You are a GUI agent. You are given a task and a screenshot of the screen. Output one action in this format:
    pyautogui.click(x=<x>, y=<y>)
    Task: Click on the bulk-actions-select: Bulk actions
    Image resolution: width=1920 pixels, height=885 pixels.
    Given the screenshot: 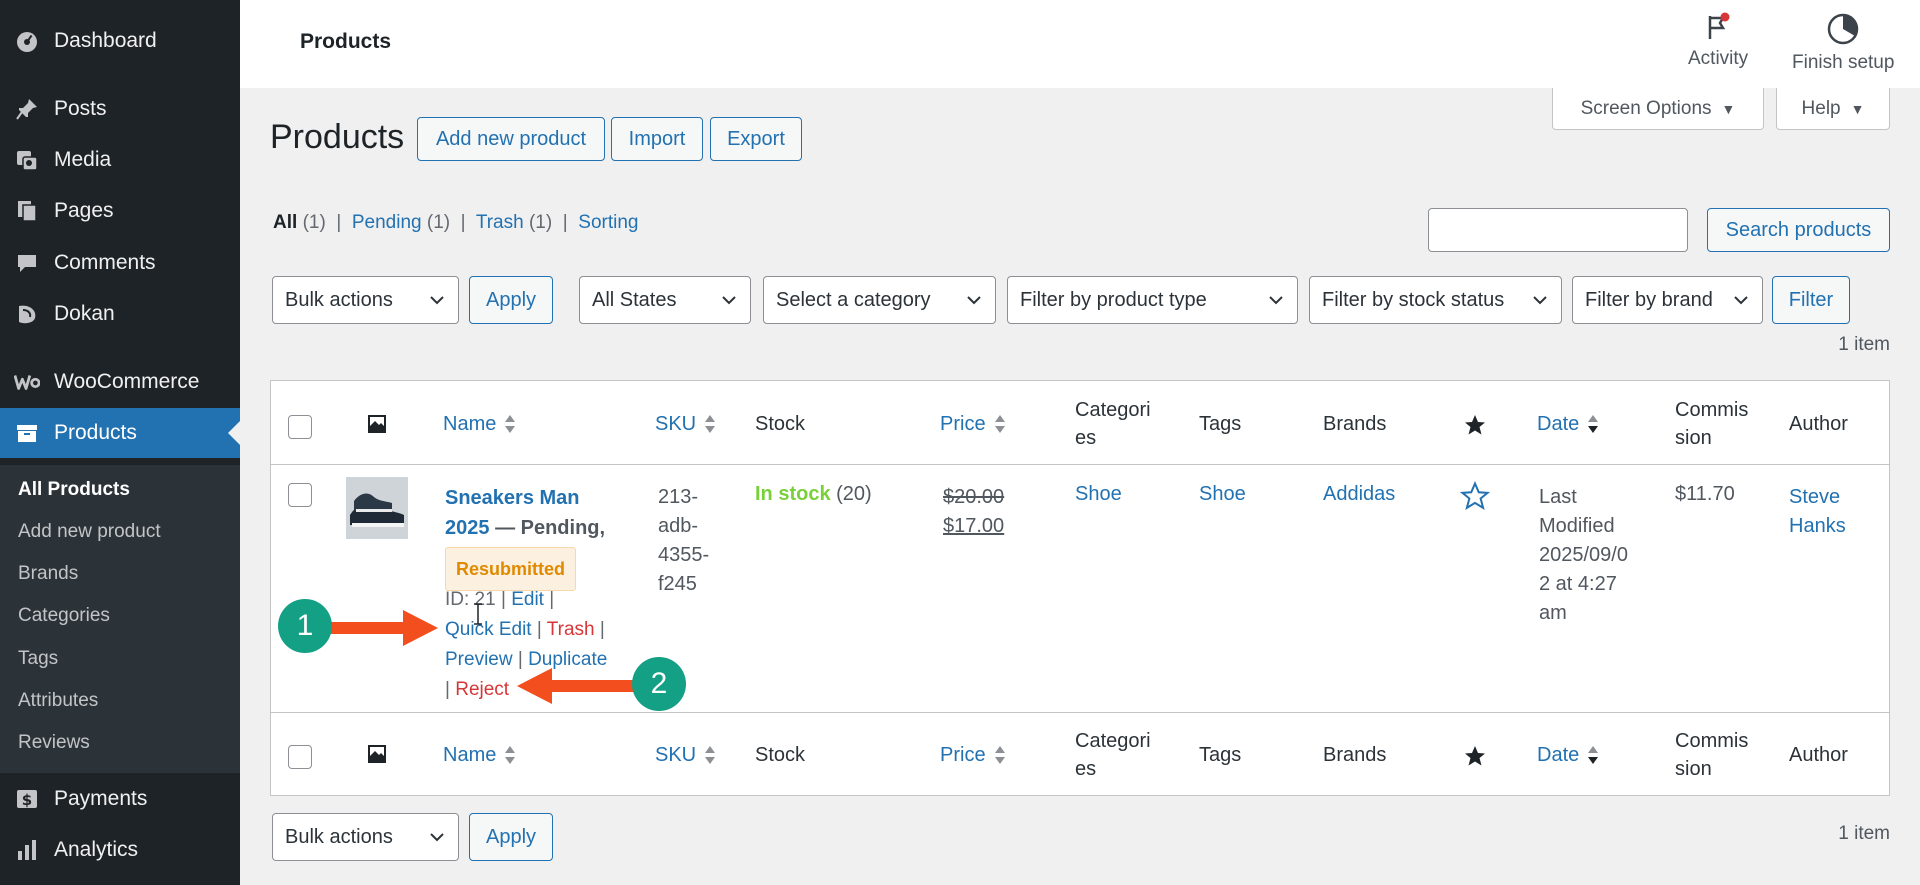 What is the action you would take?
    pyautogui.click(x=365, y=300)
    